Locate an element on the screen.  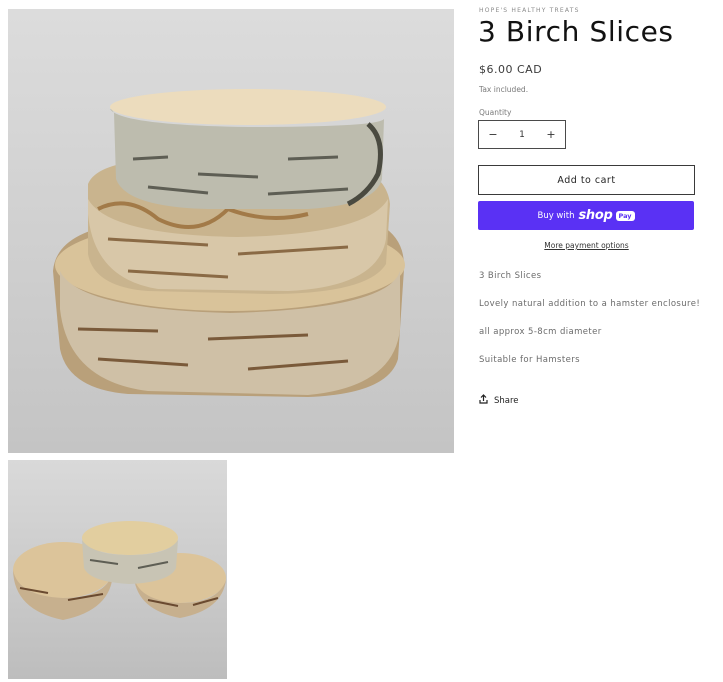
description-line-3: all approx 5-8cm diameter is located at coordinates (540, 332).